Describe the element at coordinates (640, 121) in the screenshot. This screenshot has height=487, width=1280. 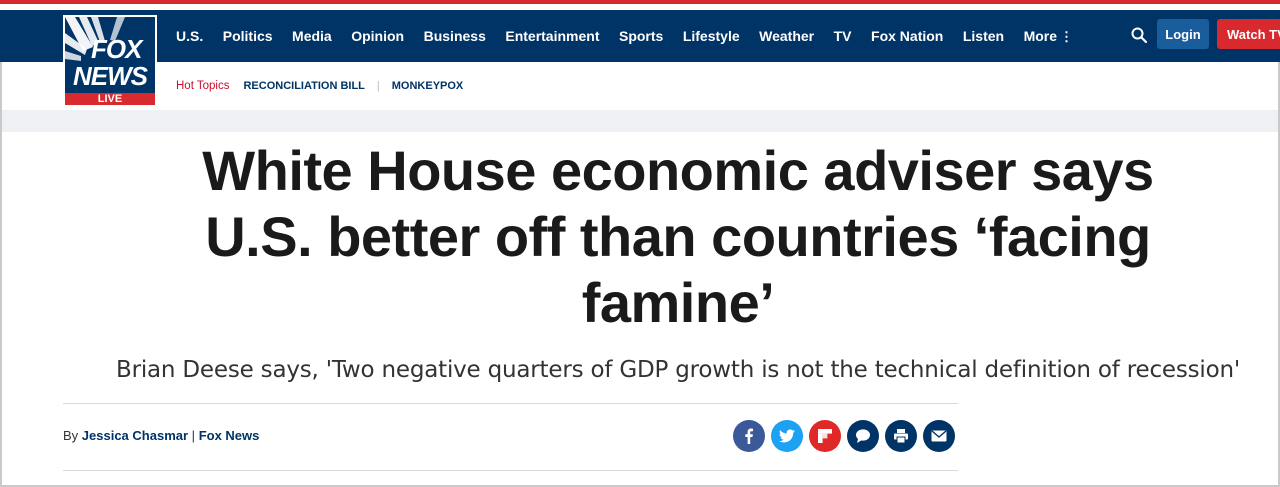
I see `section-divider-band` at that location.